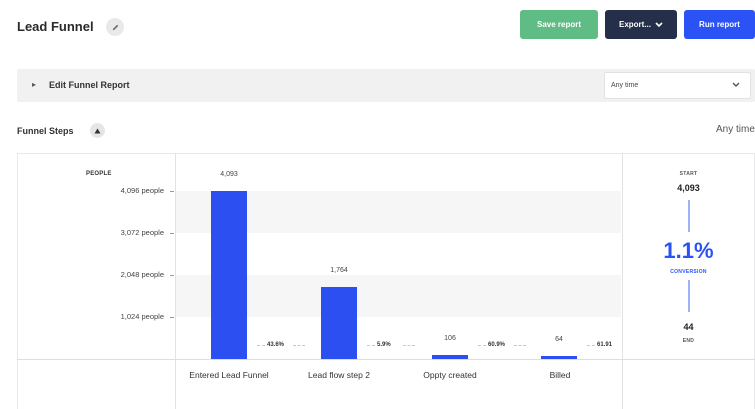  Describe the element at coordinates (142, 232) in the screenshot. I see `y-tick-label: 3,072 people` at that location.